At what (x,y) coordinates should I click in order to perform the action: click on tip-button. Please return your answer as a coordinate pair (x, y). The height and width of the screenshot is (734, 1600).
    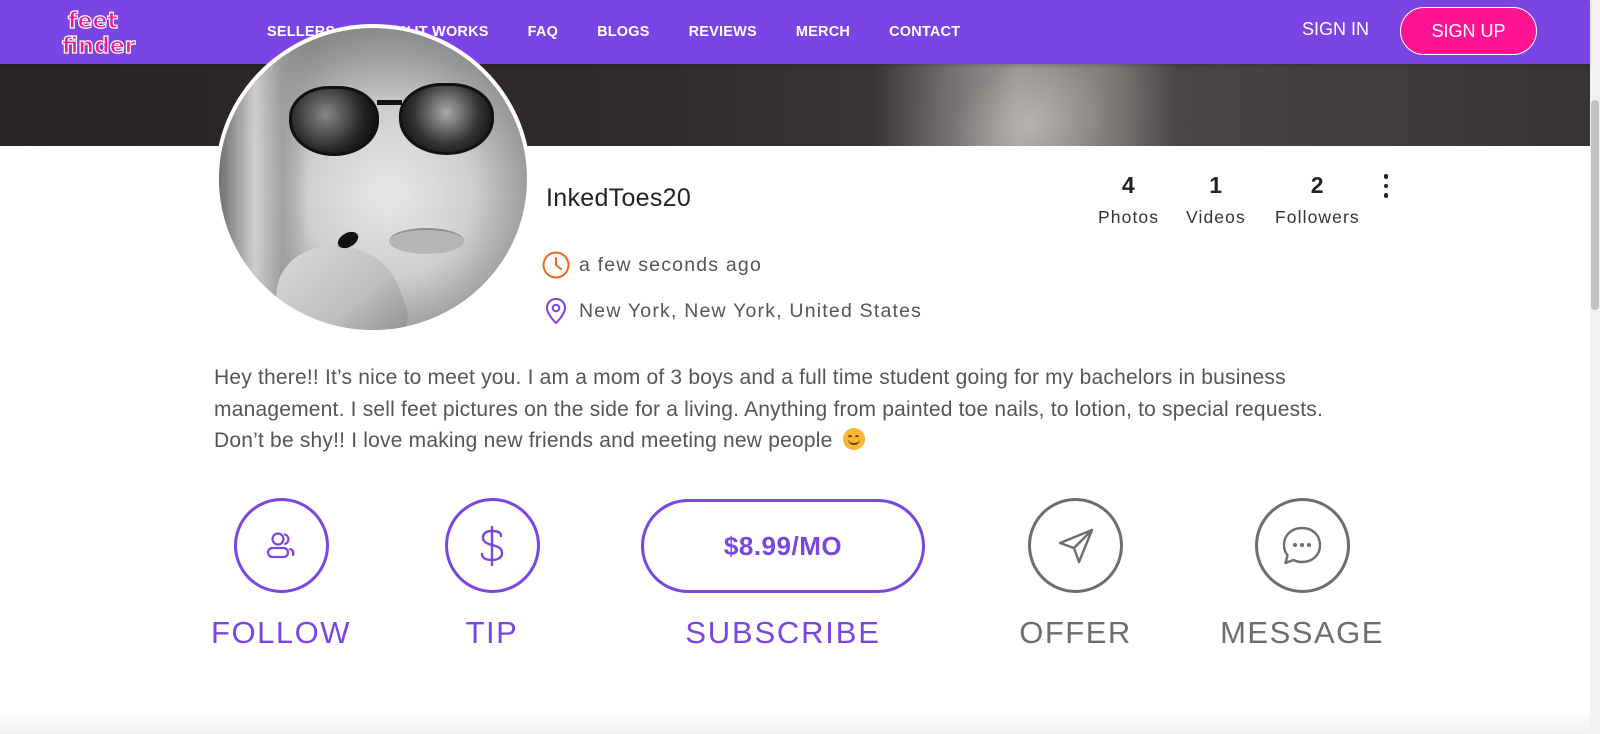
    Looking at the image, I should click on (492, 545).